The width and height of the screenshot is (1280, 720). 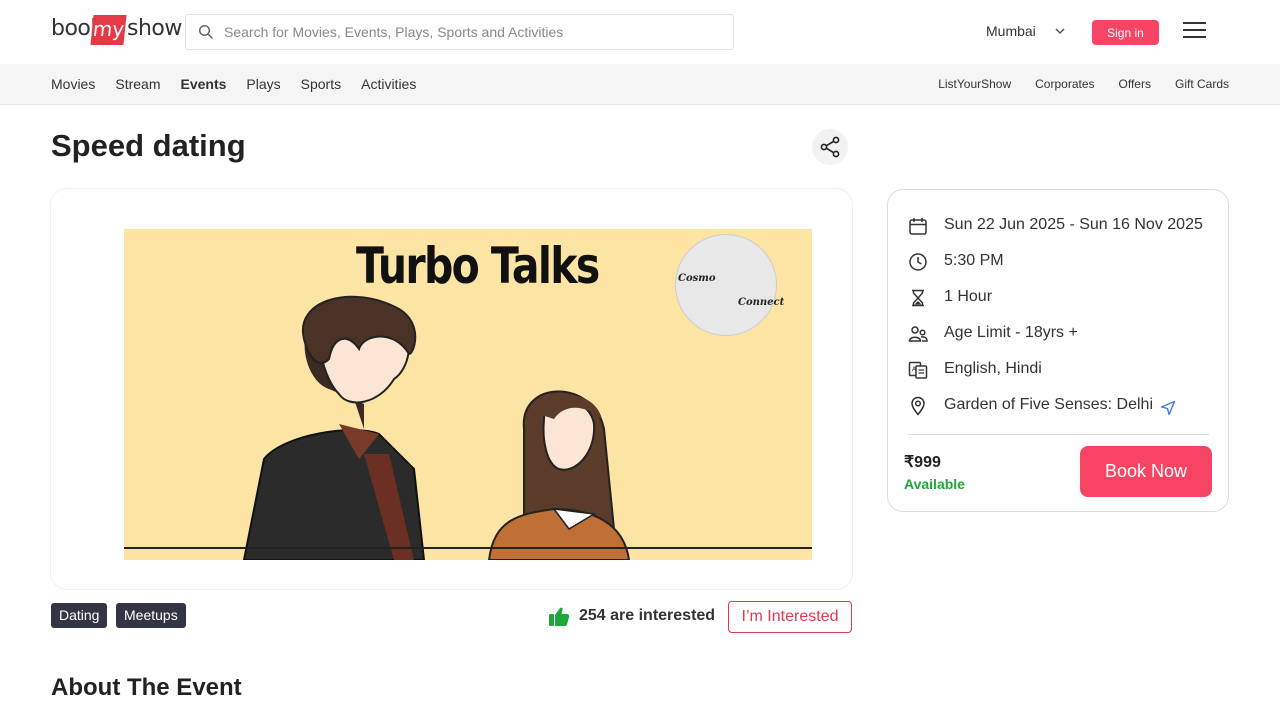 What do you see at coordinates (321, 84) in the screenshot?
I see `nav-sports: Sports` at bounding box center [321, 84].